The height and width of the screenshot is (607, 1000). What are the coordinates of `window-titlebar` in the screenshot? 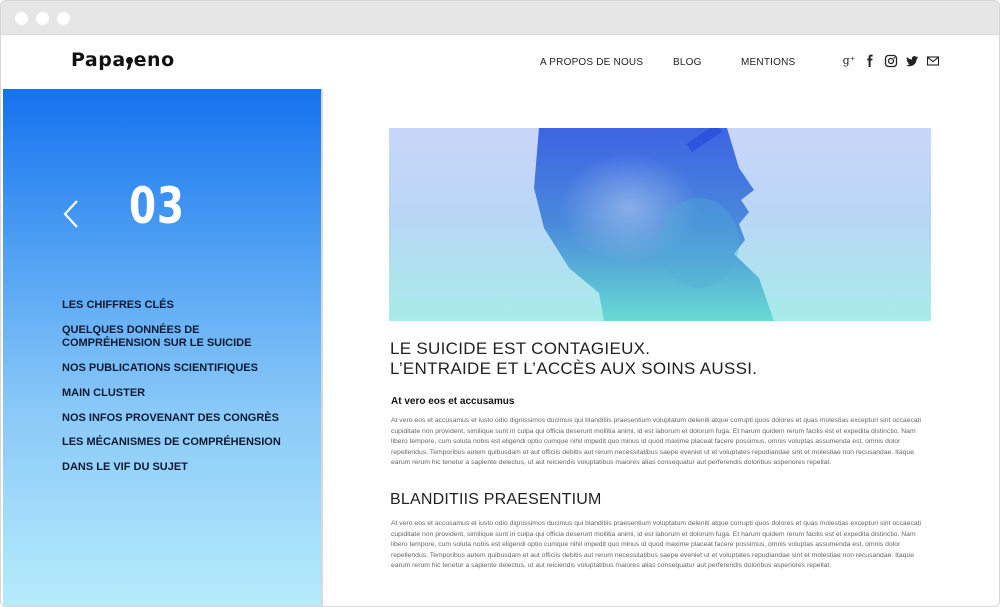 It's located at (500, 18).